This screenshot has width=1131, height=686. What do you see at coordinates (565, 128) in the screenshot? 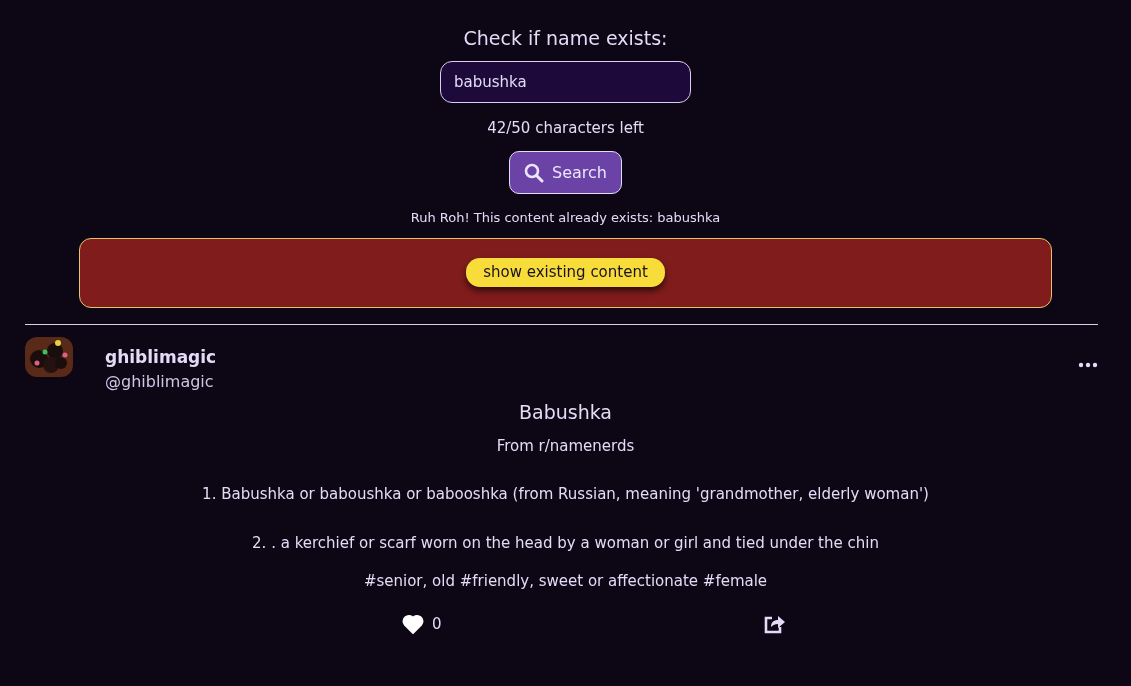
I see `character-count: 42/50 characters left` at bounding box center [565, 128].